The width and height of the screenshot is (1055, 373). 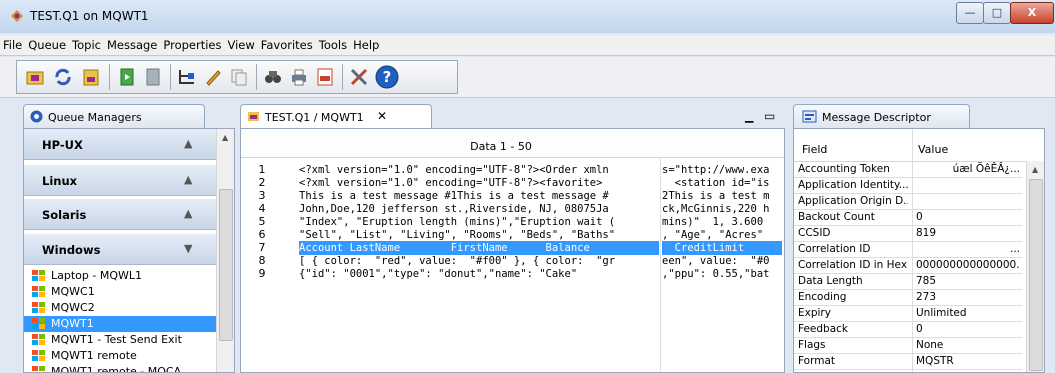 I want to click on data-cell: CreditLimit, so click(x=722, y=248).